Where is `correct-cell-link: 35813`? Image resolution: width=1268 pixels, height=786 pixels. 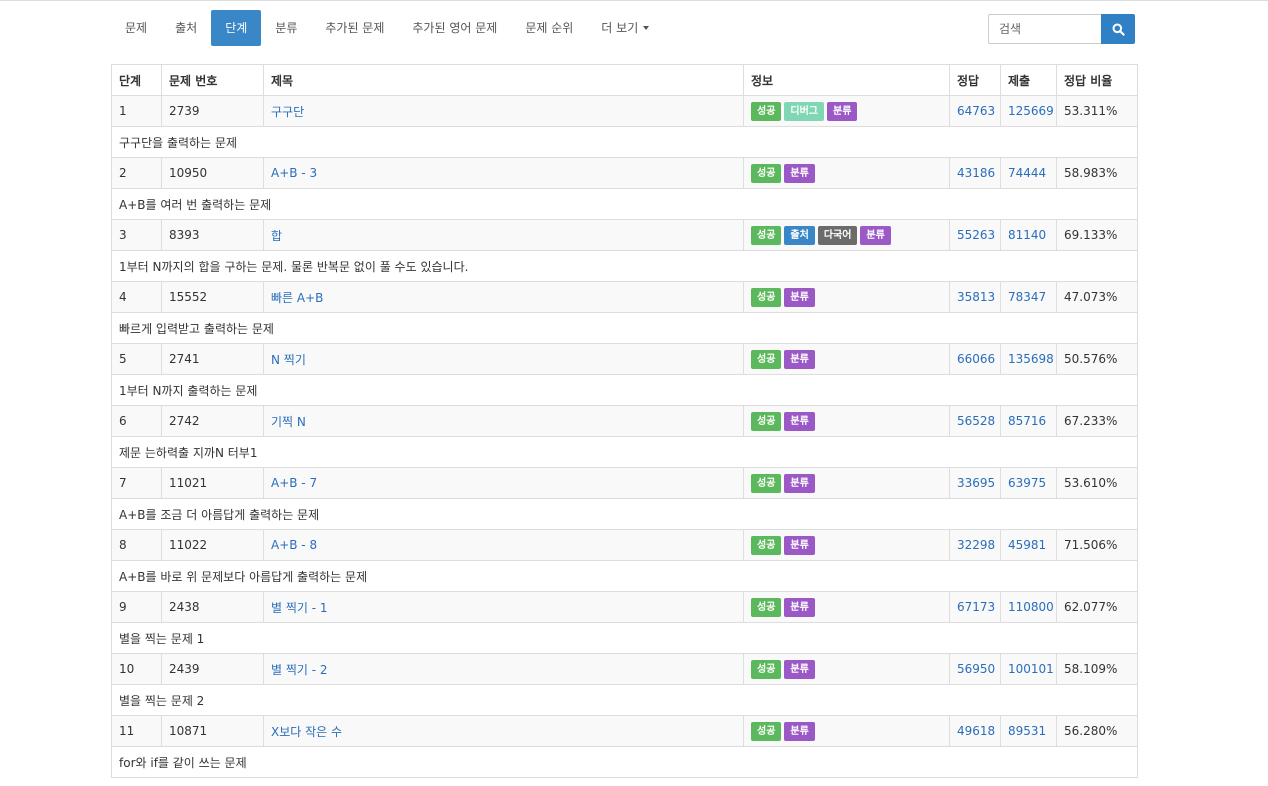
correct-cell-link: 35813 is located at coordinates (976, 297).